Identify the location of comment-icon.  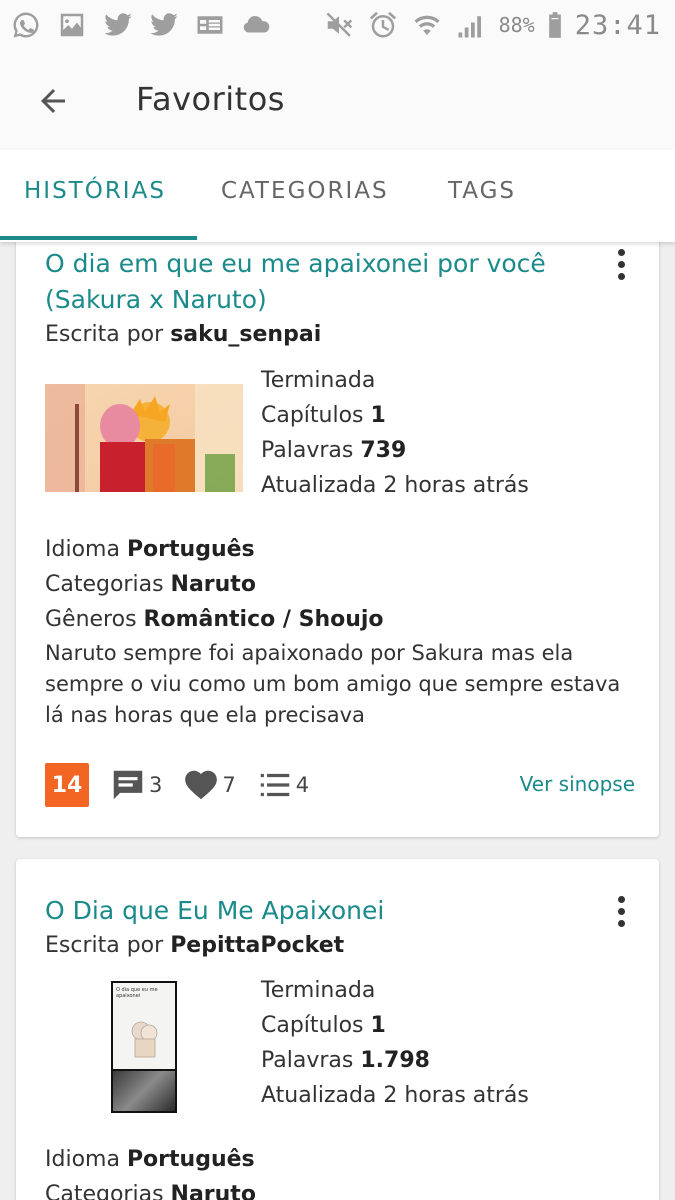
(128, 785).